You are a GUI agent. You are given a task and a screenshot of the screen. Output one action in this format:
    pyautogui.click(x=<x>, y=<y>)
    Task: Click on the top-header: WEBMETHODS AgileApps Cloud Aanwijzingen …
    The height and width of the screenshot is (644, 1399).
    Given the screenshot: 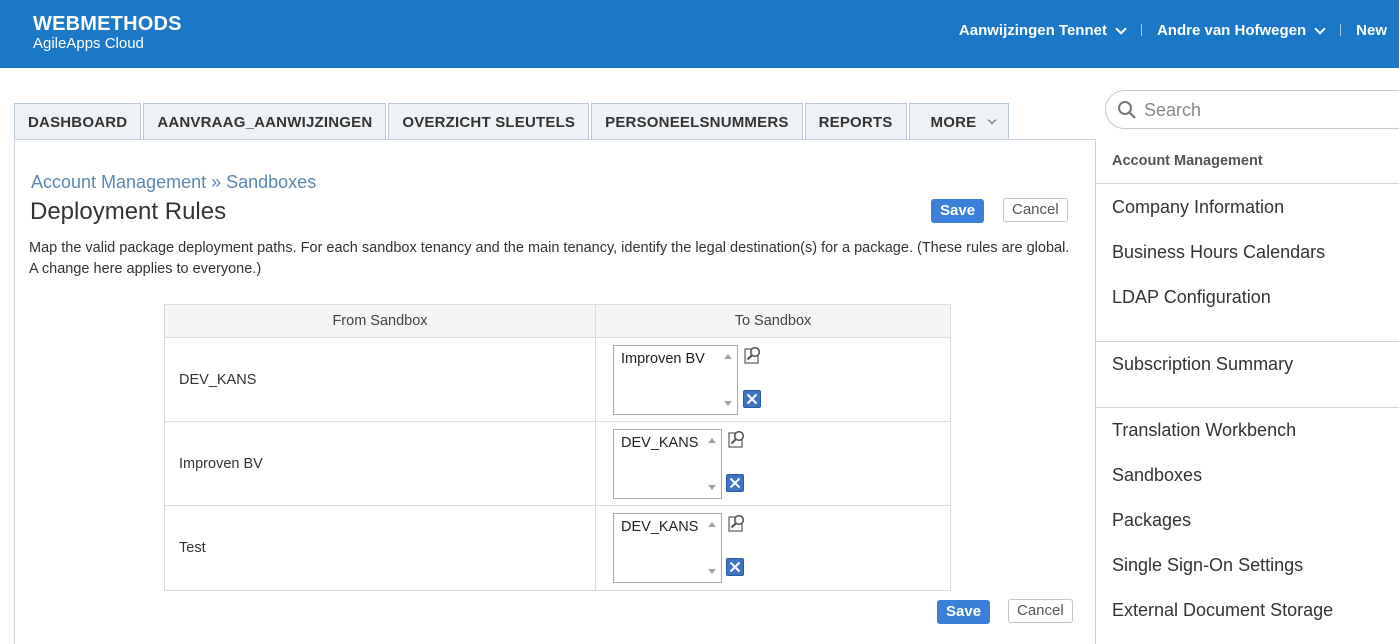 What is the action you would take?
    pyautogui.click(x=699, y=34)
    